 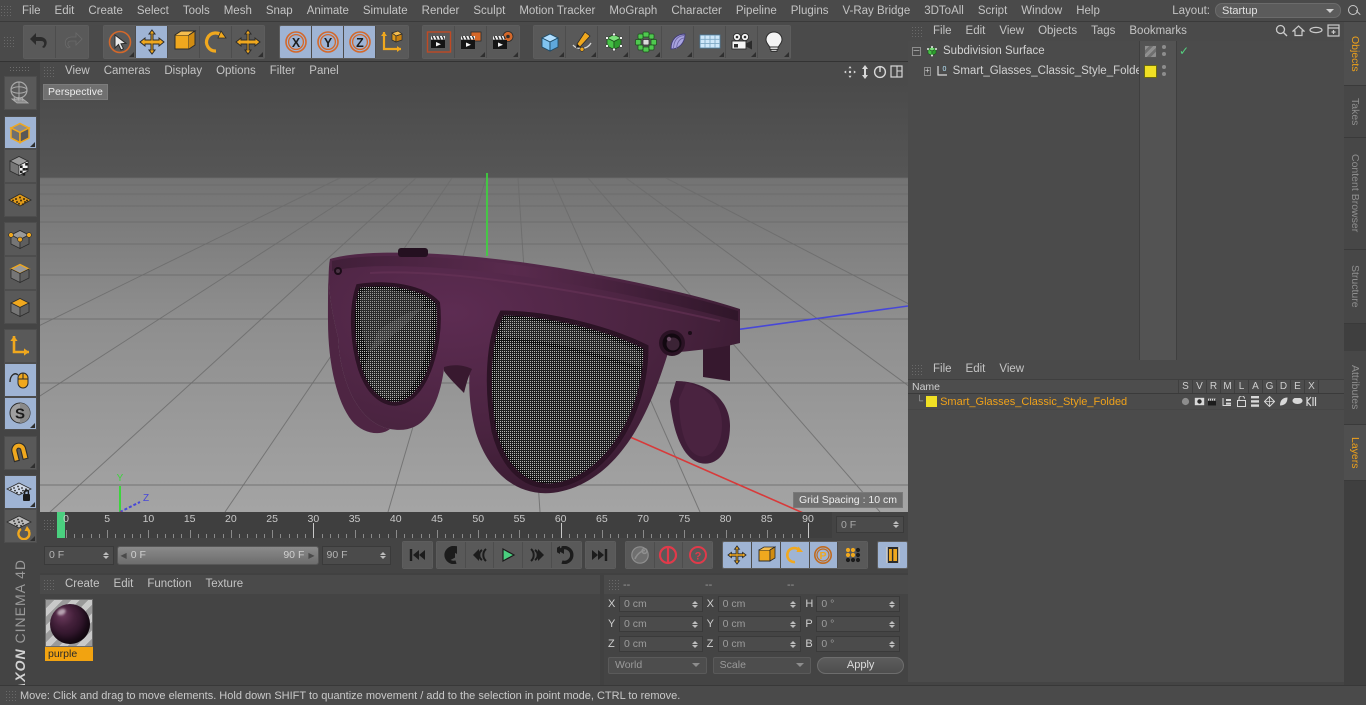 I want to click on edges-mode-button, so click(x=20, y=273).